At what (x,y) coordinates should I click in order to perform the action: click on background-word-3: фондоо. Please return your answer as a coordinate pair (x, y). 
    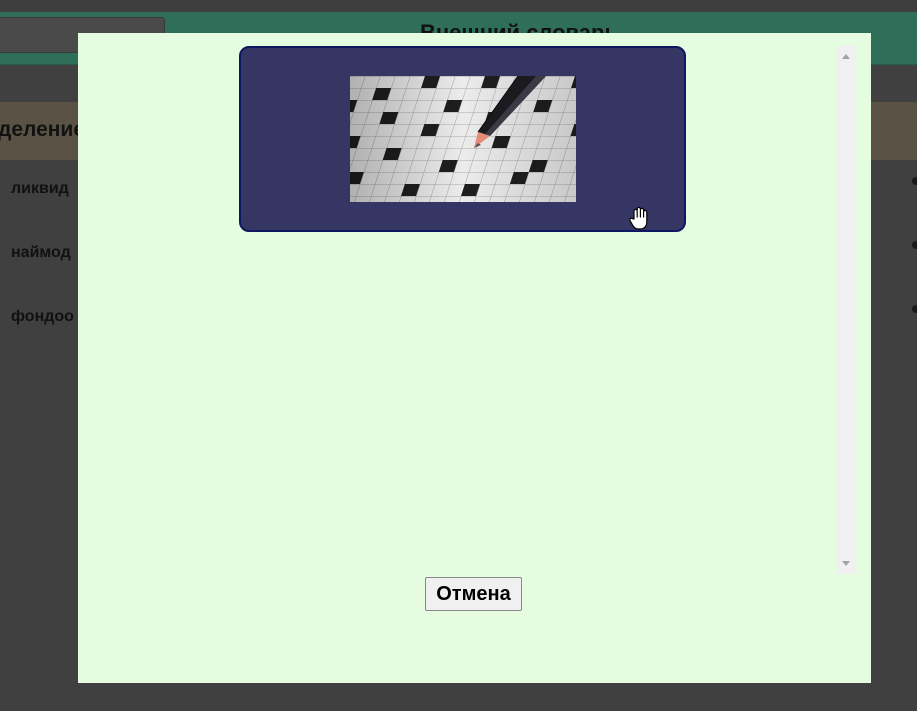
    Looking at the image, I should click on (42, 316).